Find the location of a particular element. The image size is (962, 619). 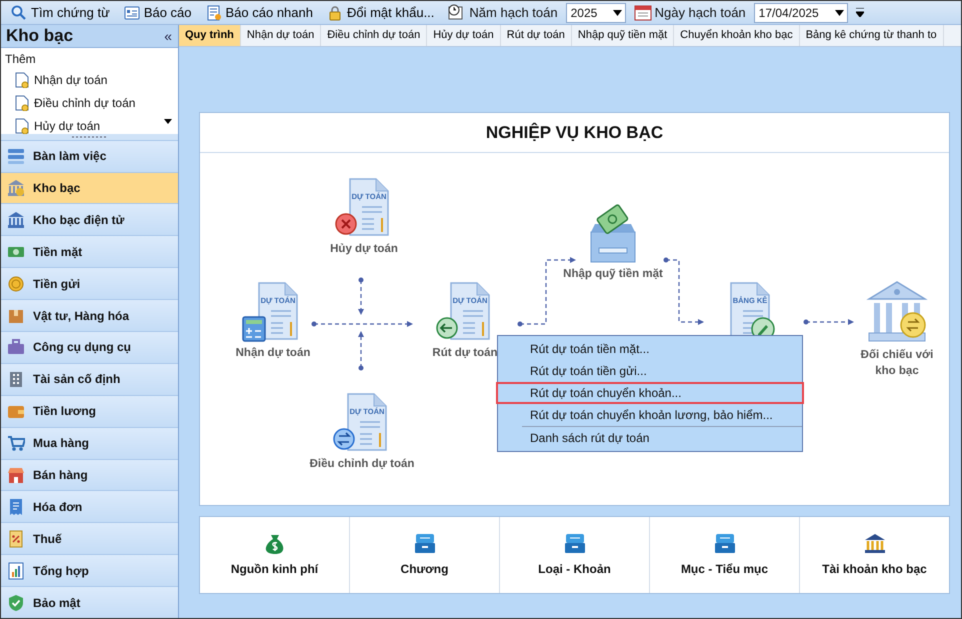

sidebar-nav-item: Tiền lương is located at coordinates (89, 410).